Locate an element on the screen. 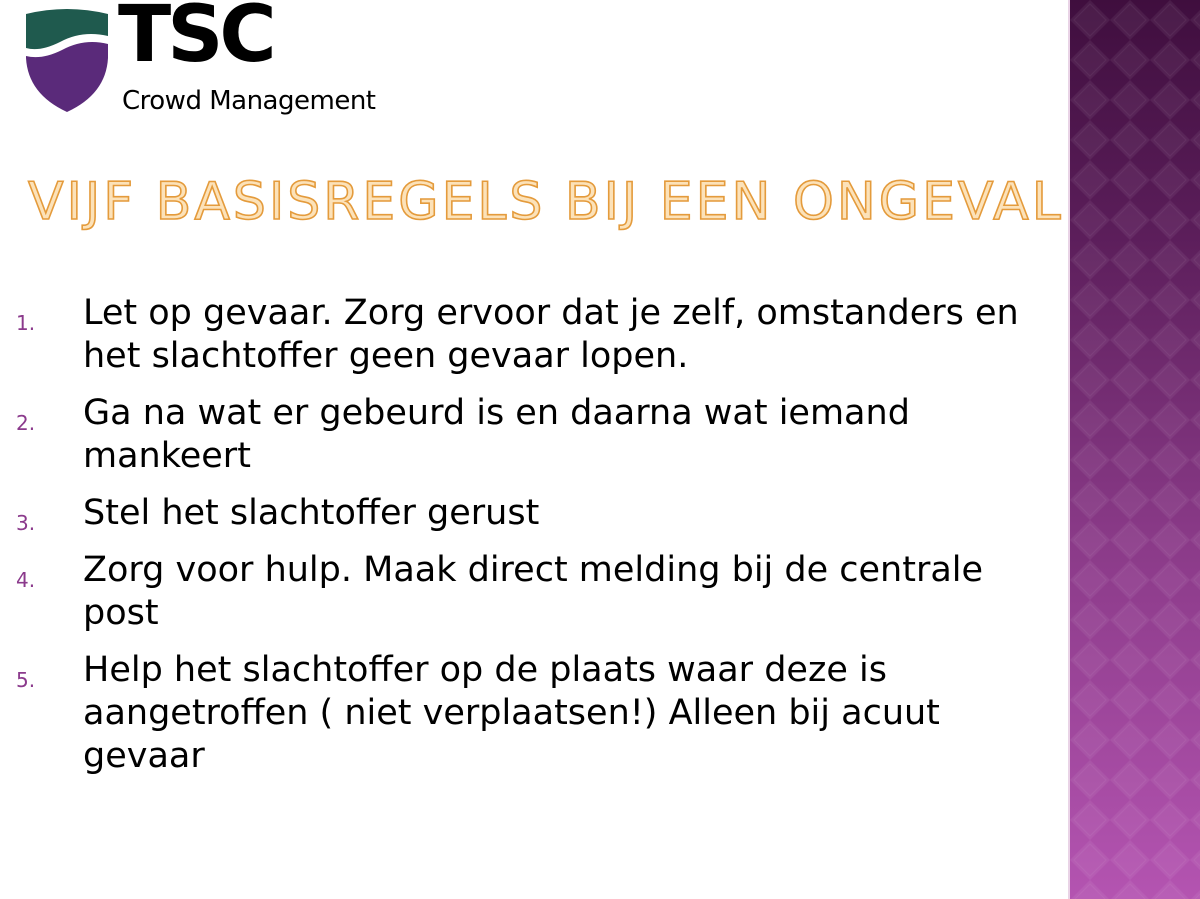 This screenshot has height=899, width=1200. list-item-number: 5. is located at coordinates (26, 680).